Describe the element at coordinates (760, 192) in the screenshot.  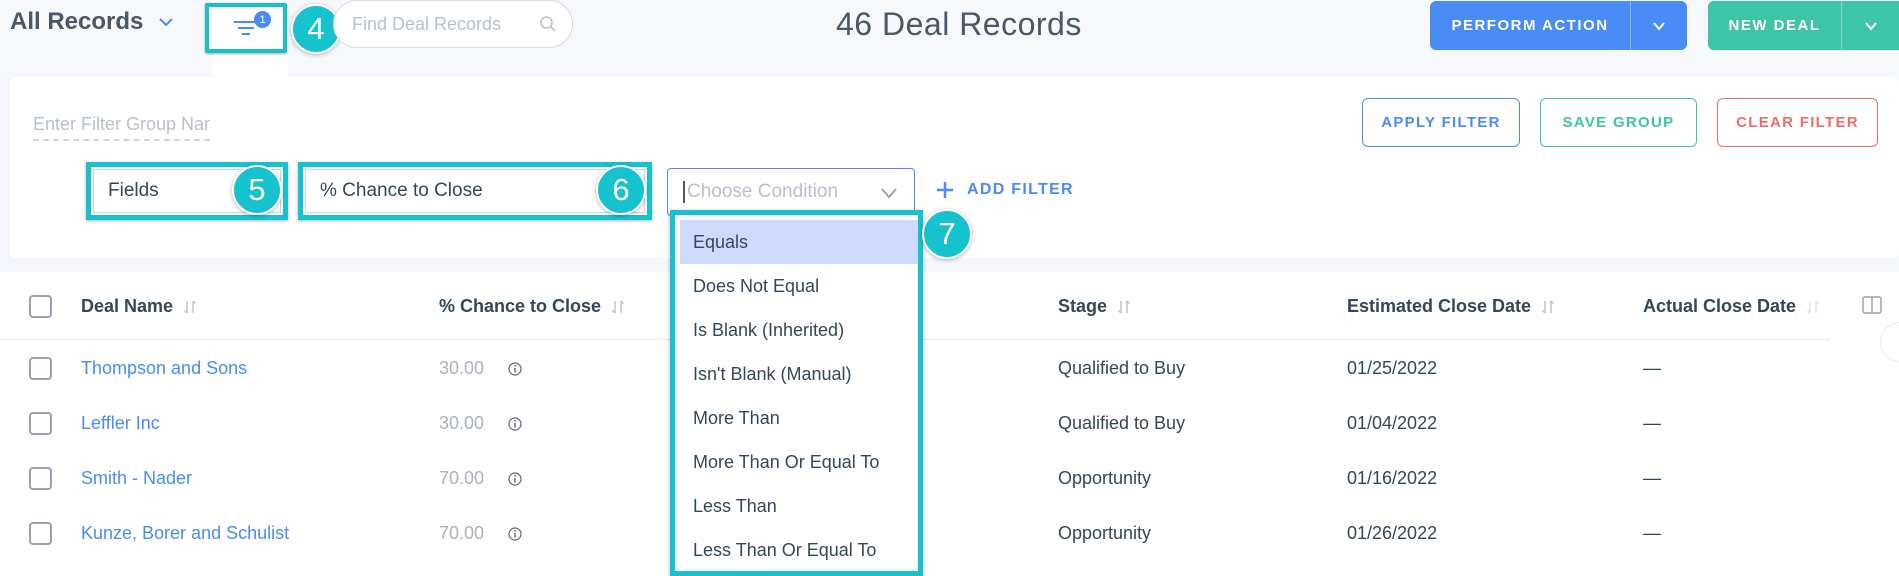
I see `condition-select-placeholder: Choose Condition` at that location.